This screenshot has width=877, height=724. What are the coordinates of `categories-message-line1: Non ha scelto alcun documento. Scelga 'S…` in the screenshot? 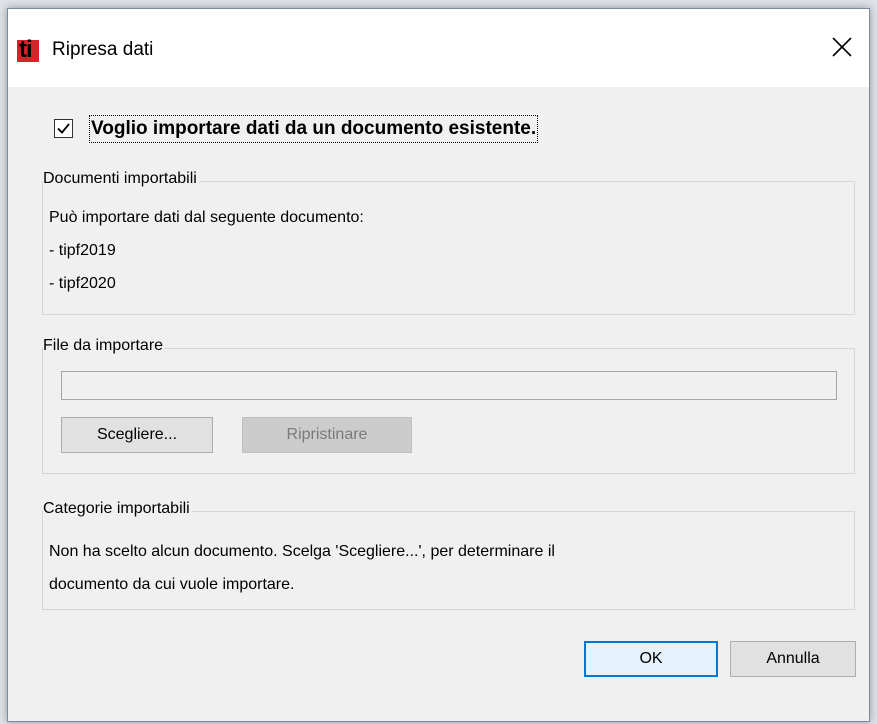 It's located at (302, 551).